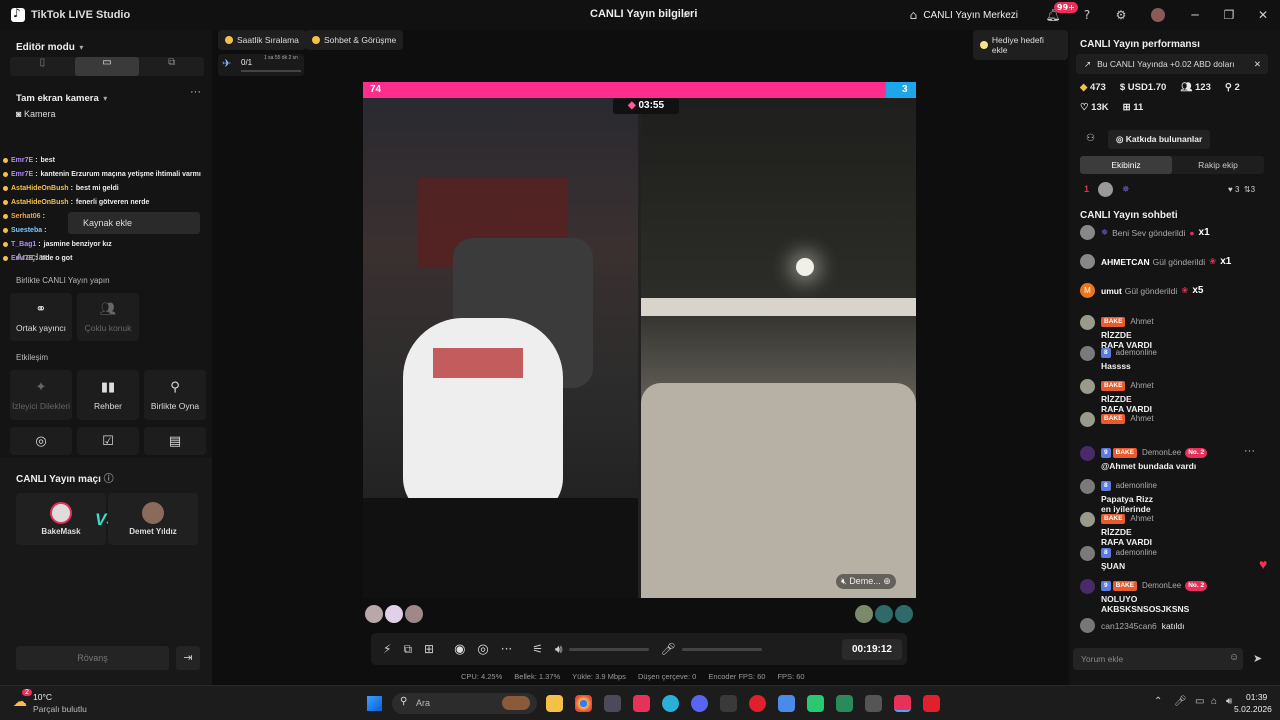  I want to click on tray-network-icon: ⌂, so click(1214, 701).